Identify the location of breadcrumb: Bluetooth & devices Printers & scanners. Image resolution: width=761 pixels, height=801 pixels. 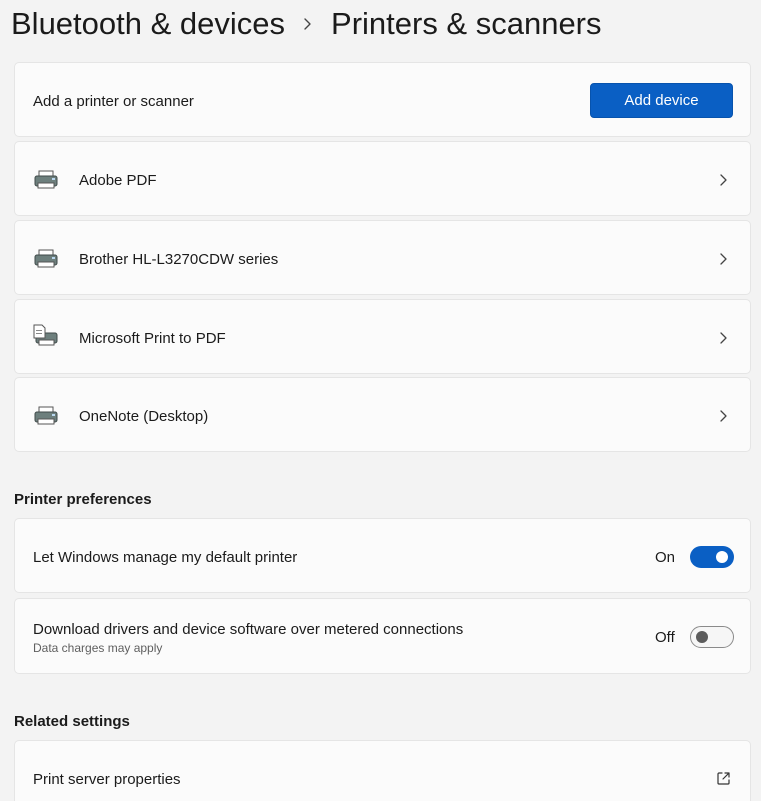
(306, 24).